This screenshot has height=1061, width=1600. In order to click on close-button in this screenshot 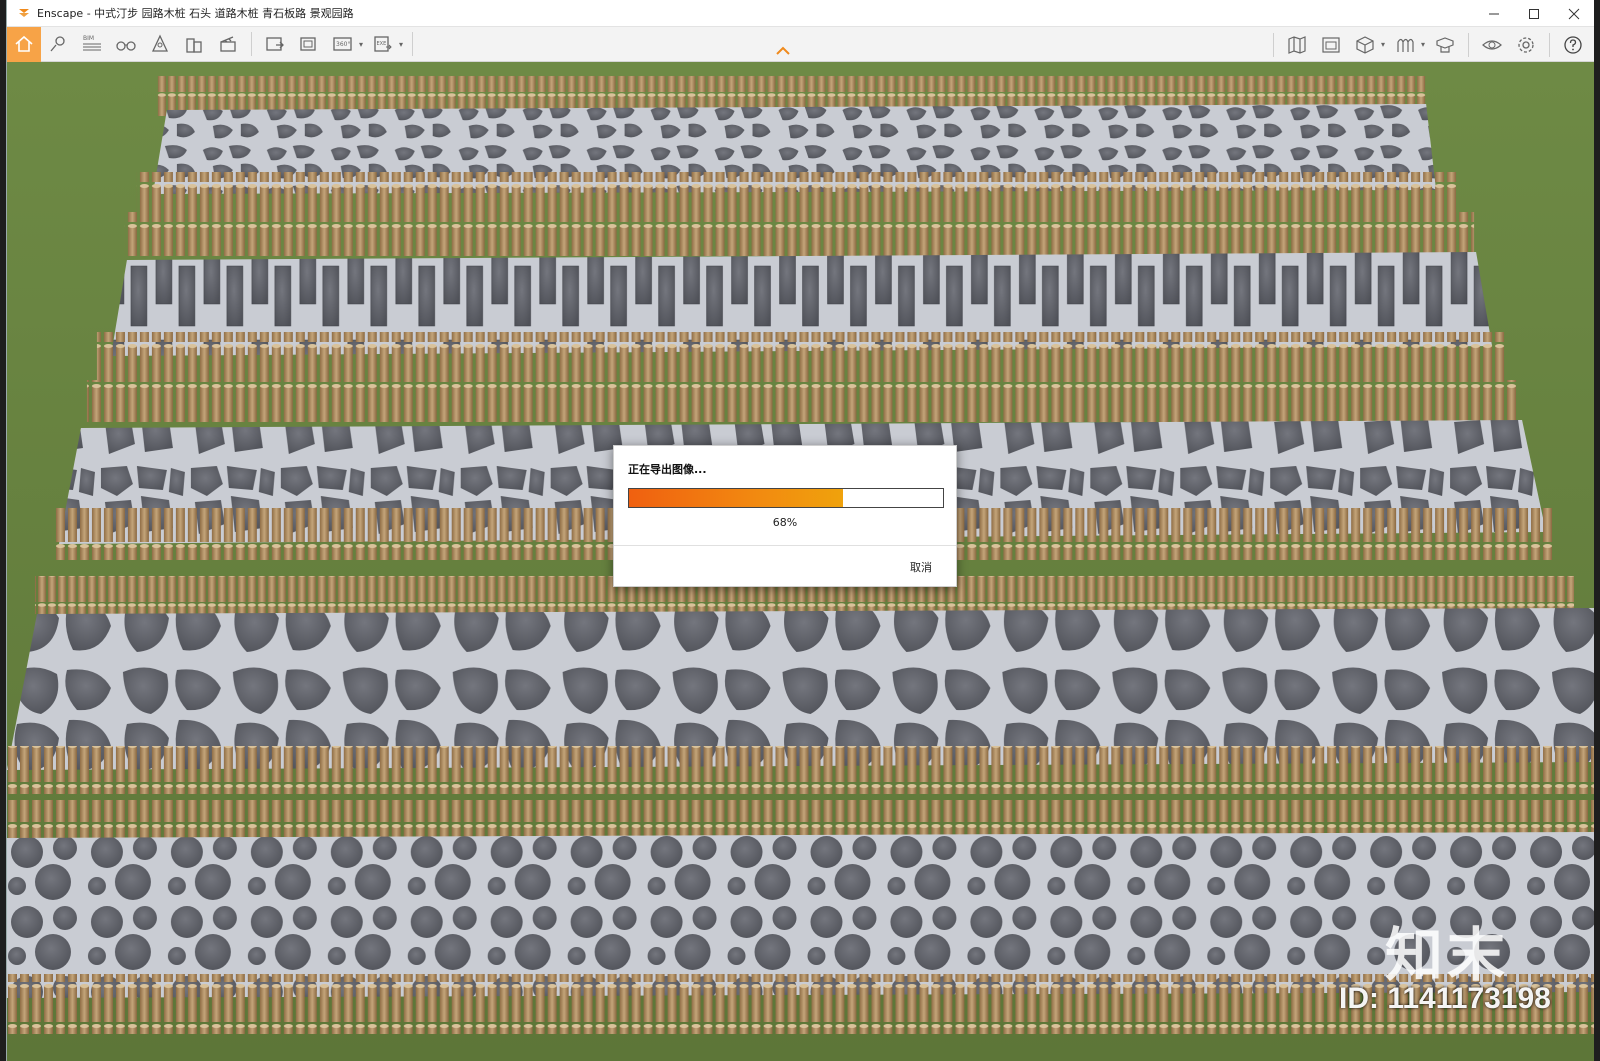, I will do `click(1574, 13)`.